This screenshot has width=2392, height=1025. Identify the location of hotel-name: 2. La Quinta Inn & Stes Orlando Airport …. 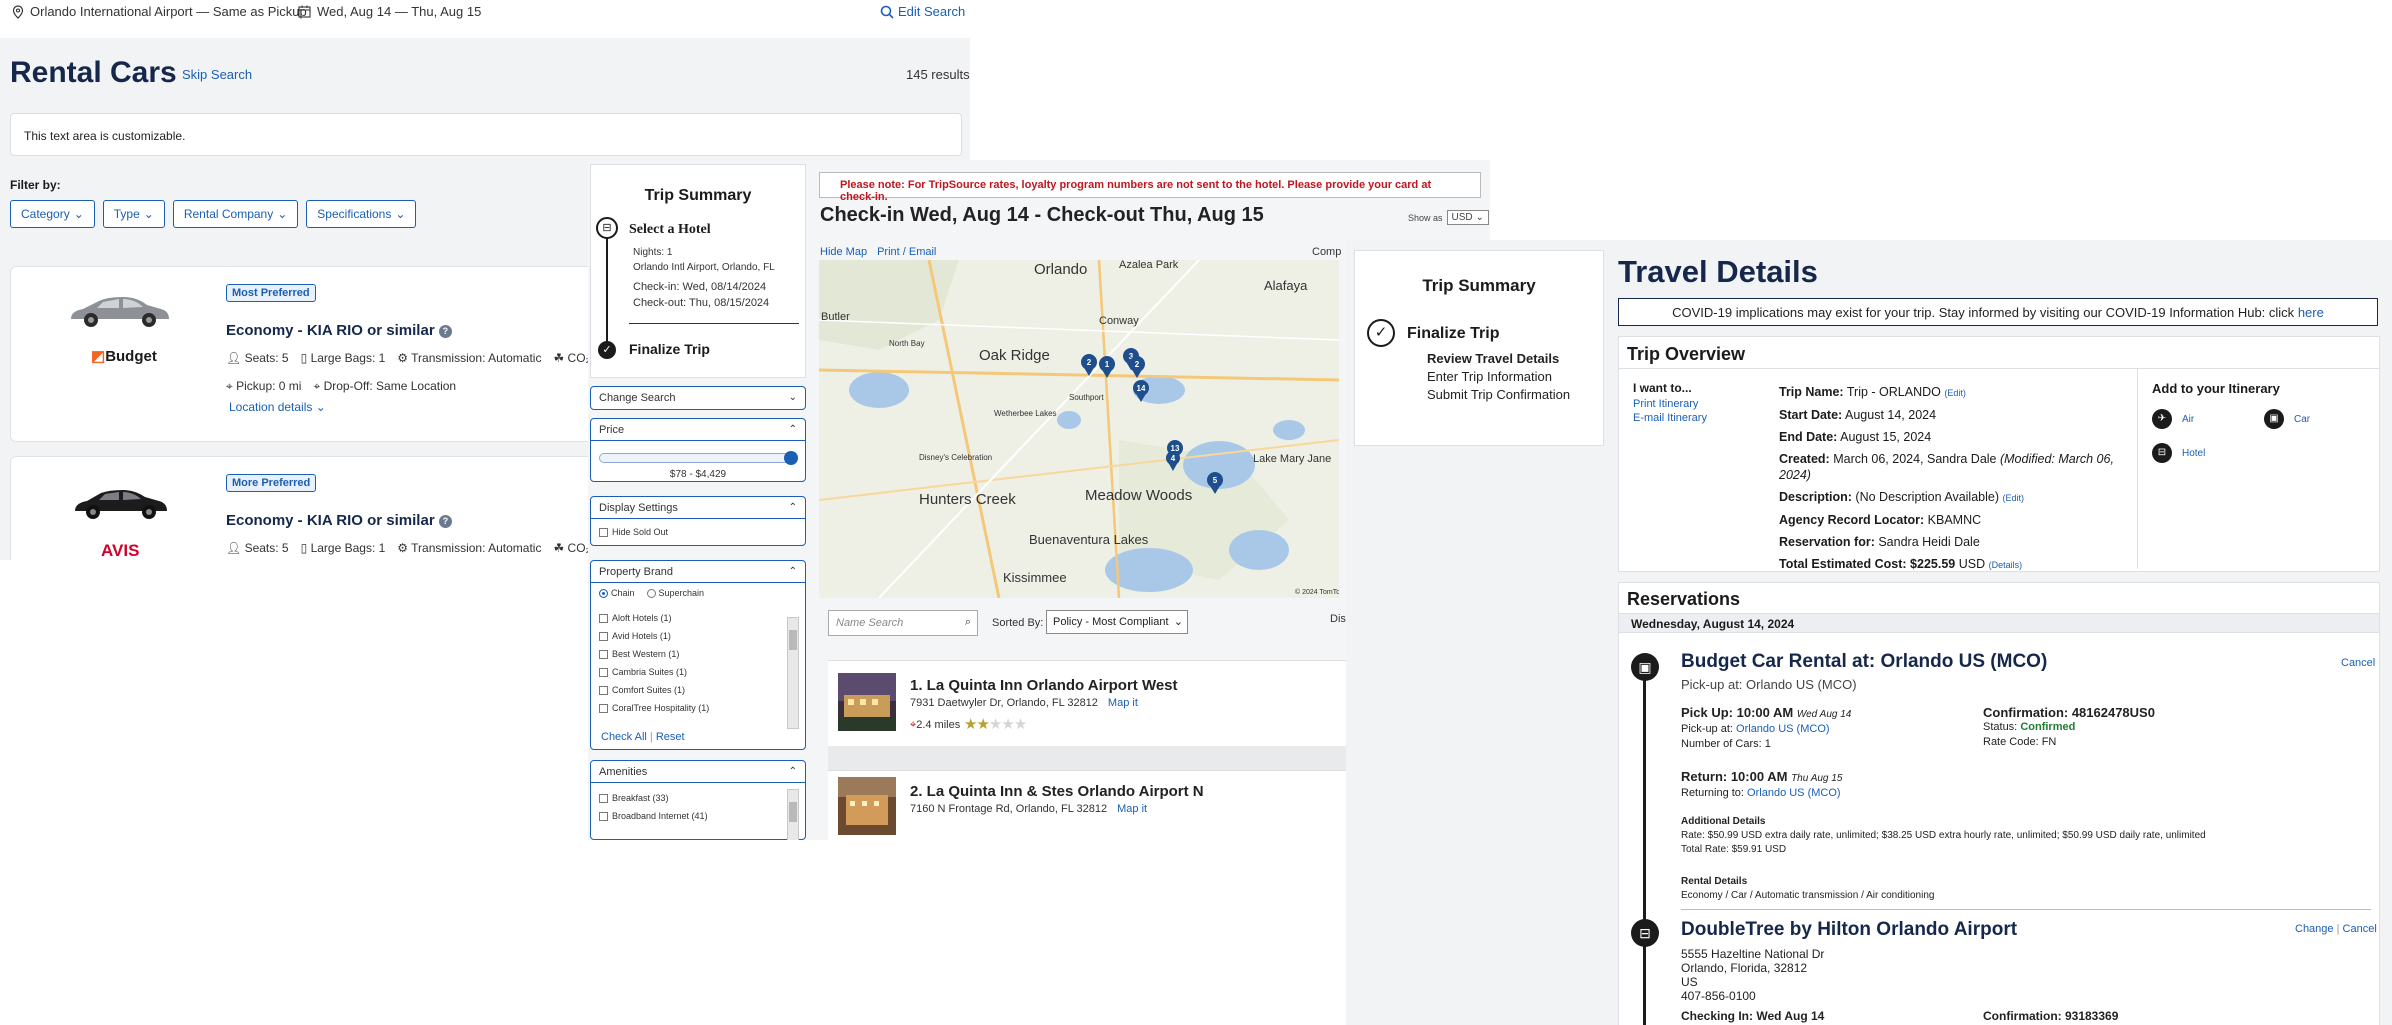
(1057, 791).